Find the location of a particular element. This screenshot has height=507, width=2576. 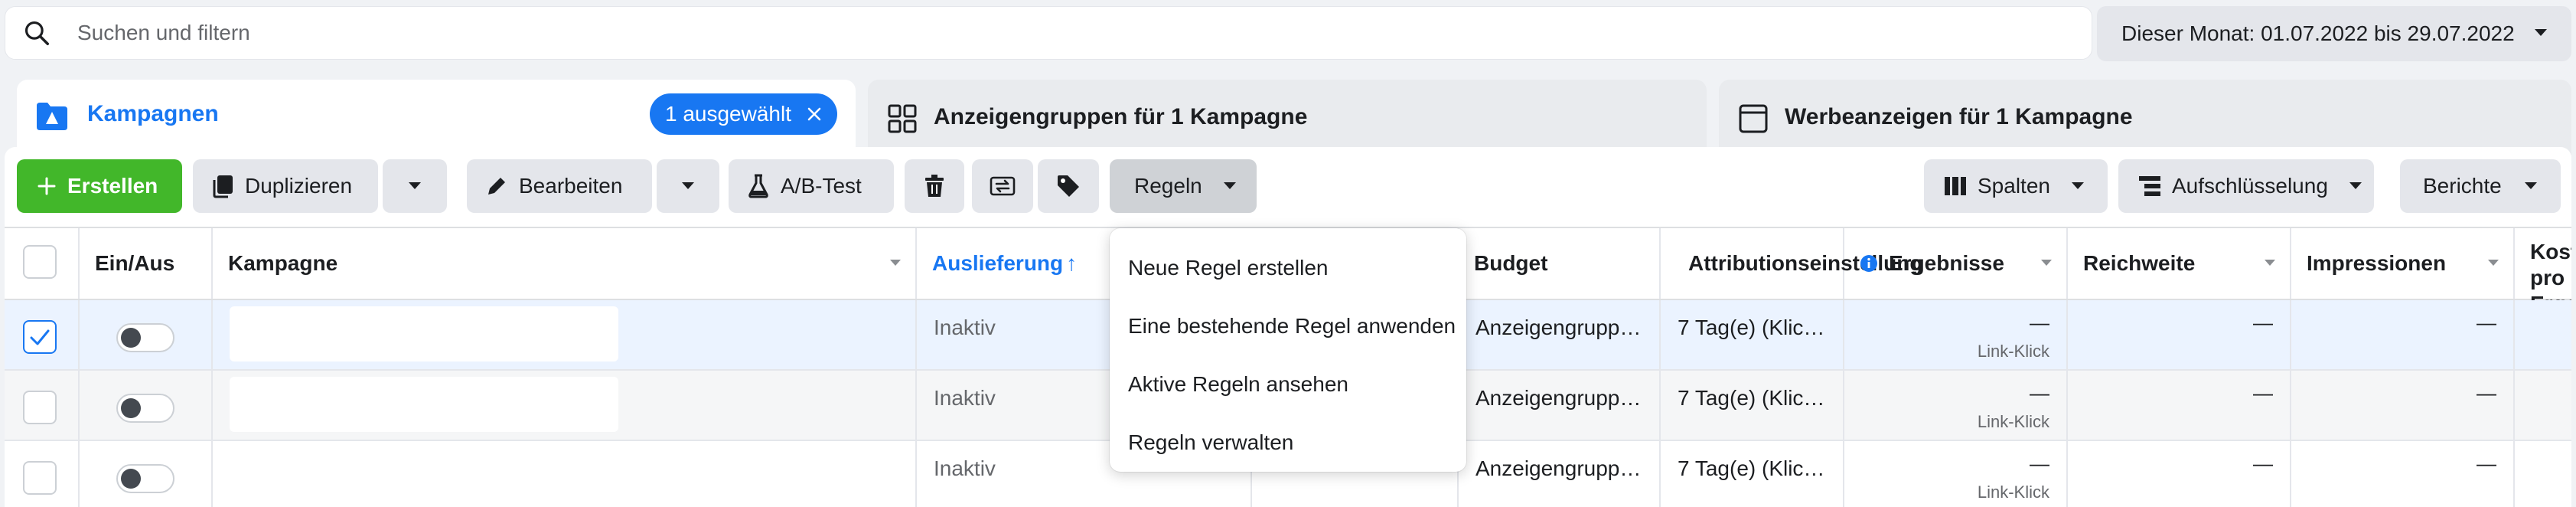

row-select-cell is located at coordinates (42, 405).